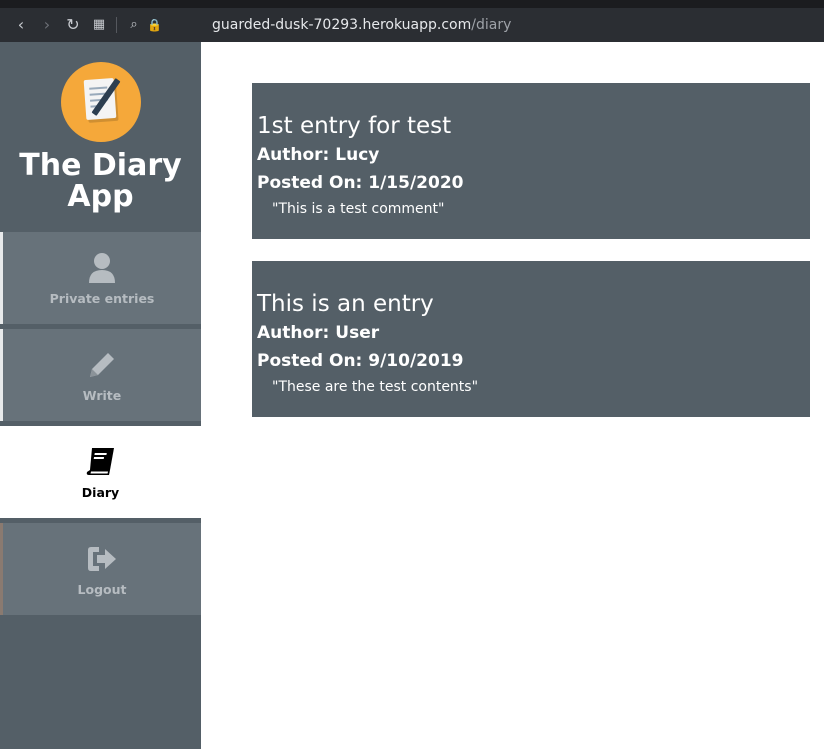 The width and height of the screenshot is (824, 749). What do you see at coordinates (318, 155) in the screenshot?
I see `entry-author: Author: Lucy` at bounding box center [318, 155].